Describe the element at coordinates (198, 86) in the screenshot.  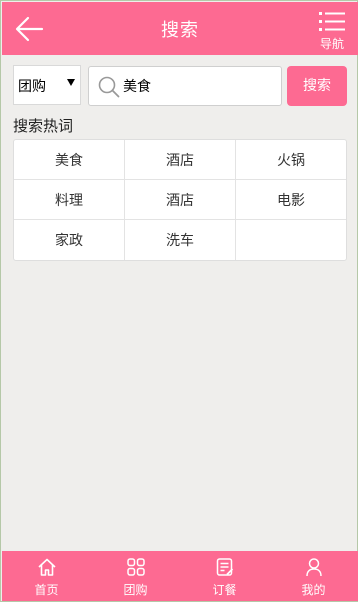
I see `search-input` at that location.